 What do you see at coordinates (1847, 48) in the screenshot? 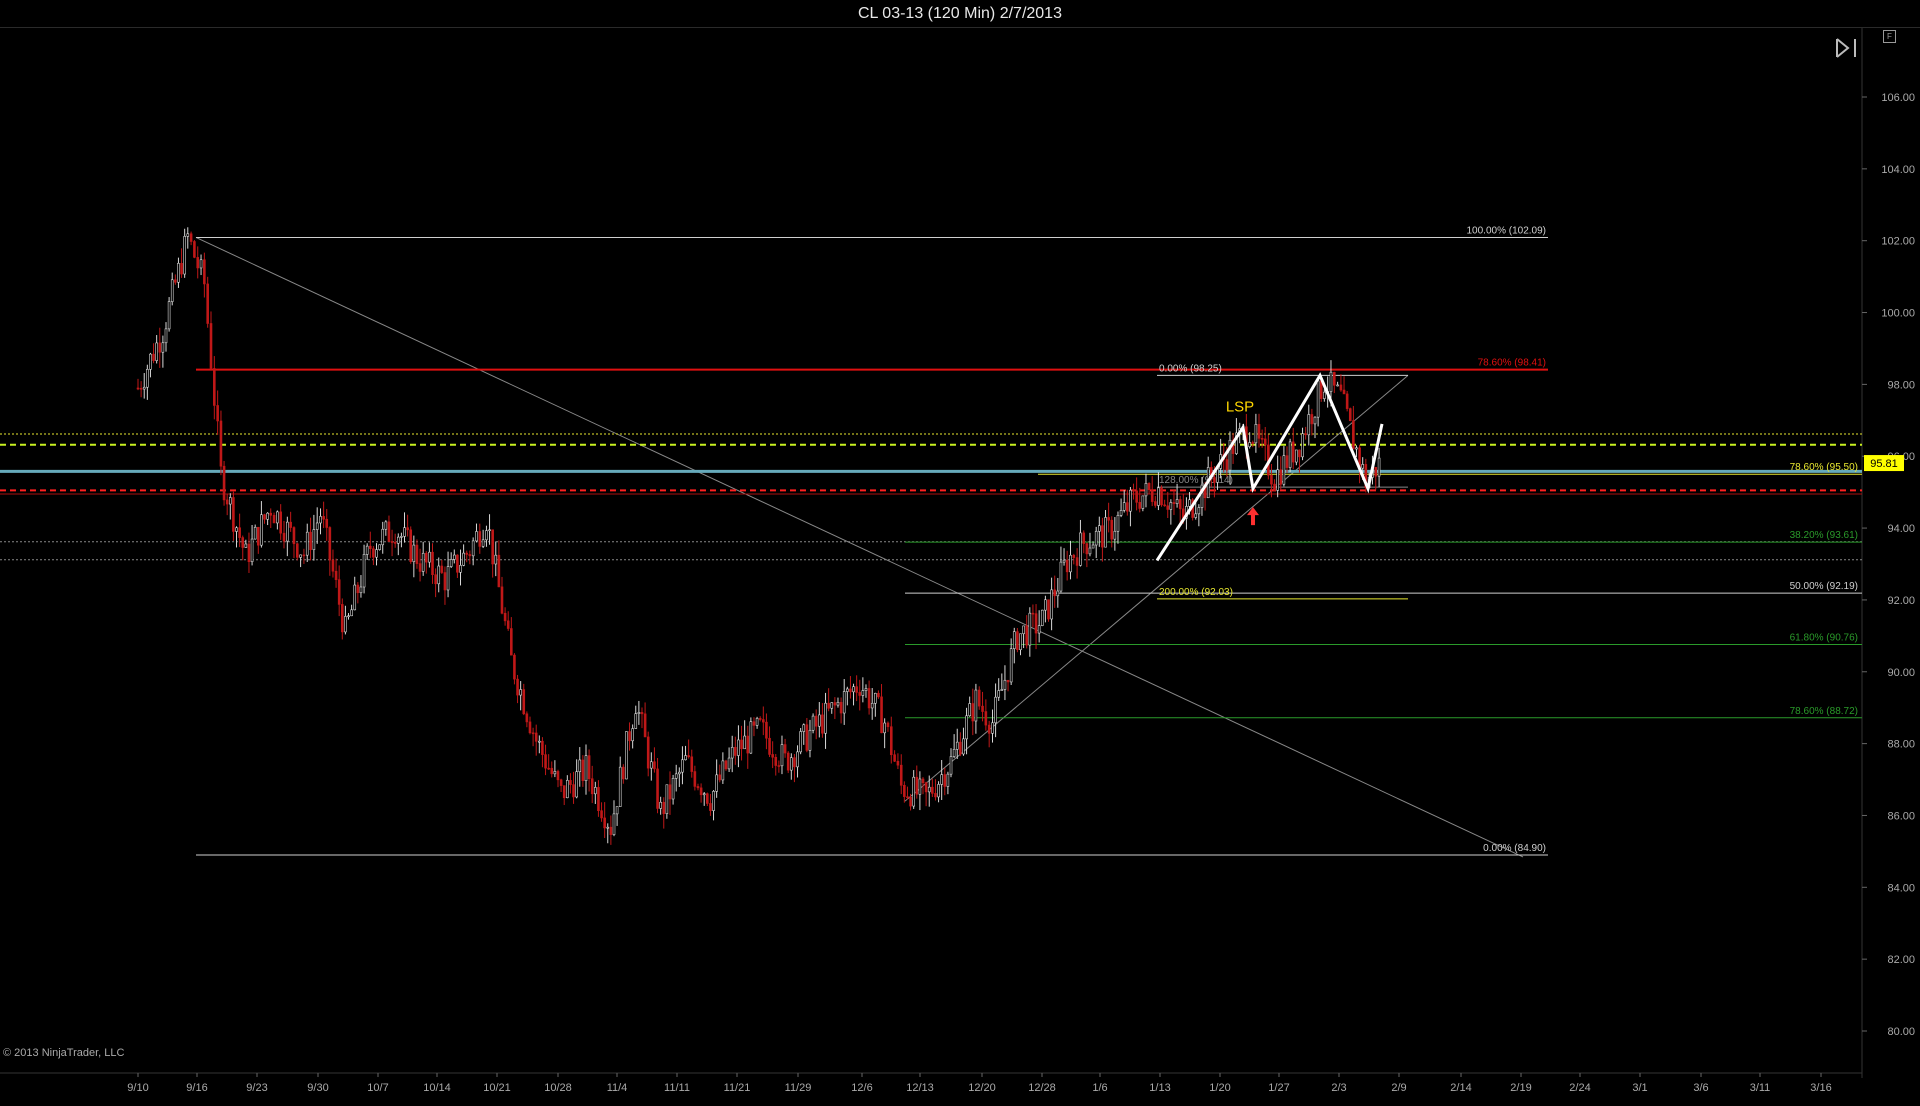
I see `scroll-to-end-icon` at bounding box center [1847, 48].